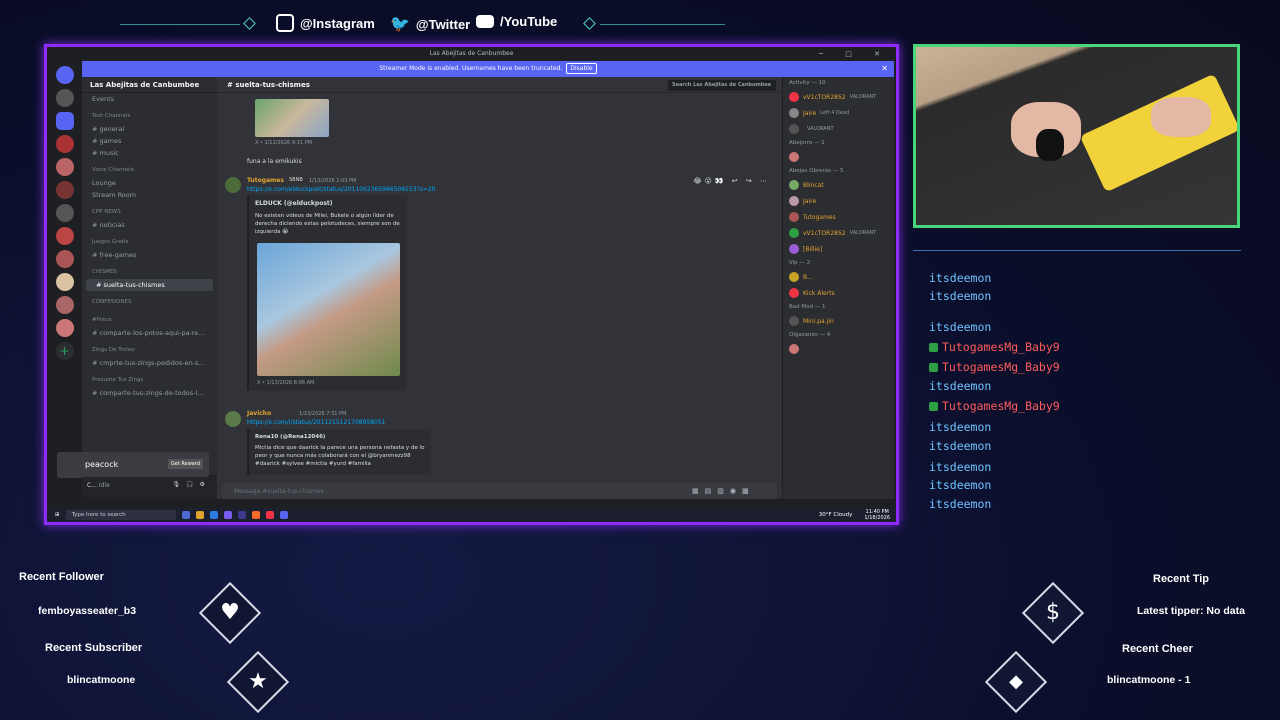 The height and width of the screenshot is (720, 1280). What do you see at coordinates (57, 515) in the screenshot?
I see `windows-start-icon: ⊞` at bounding box center [57, 515].